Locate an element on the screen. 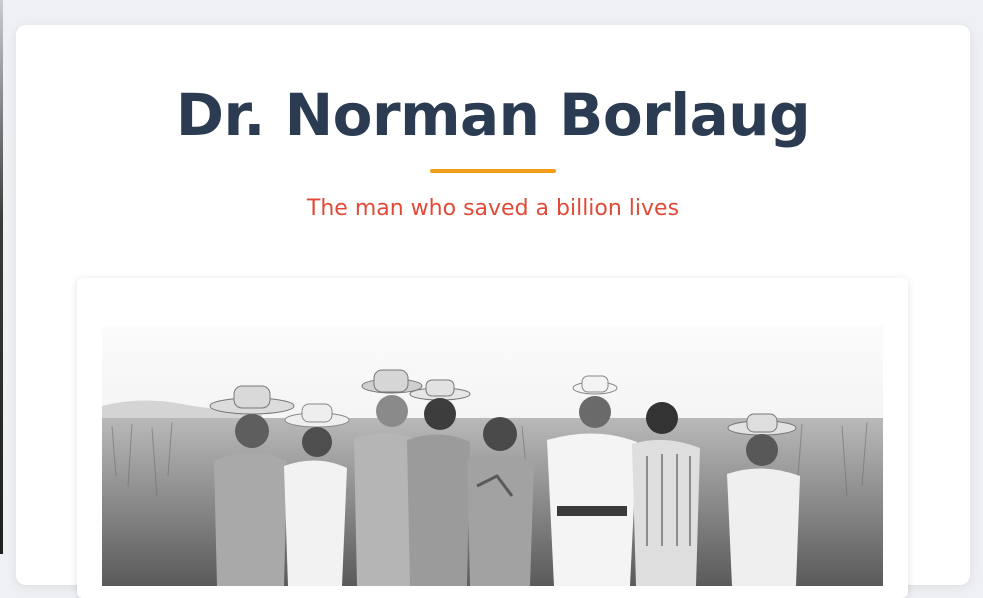  page-title: Dr. Norman Borlaug is located at coordinates (493, 115).